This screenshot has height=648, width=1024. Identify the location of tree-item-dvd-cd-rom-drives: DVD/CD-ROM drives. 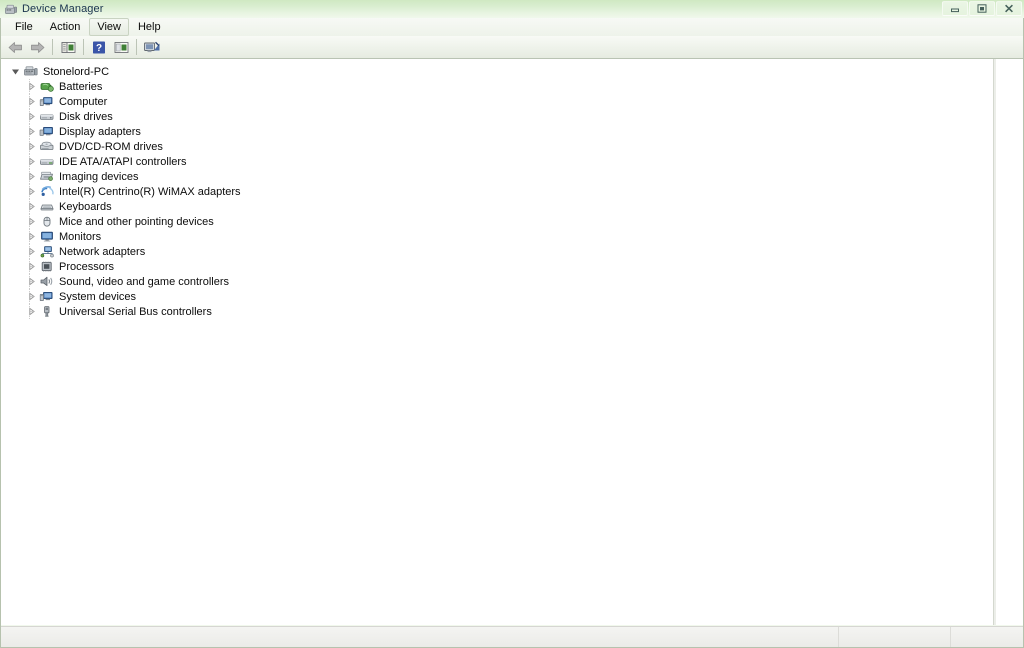
(497, 146).